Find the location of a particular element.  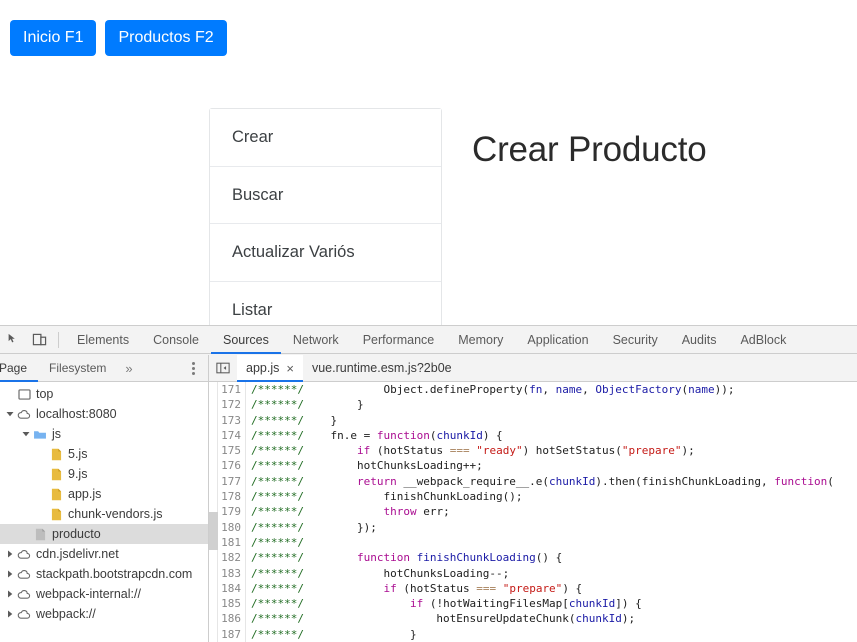

navigator-subtab-filesystem: Filesystem is located at coordinates (77, 368).